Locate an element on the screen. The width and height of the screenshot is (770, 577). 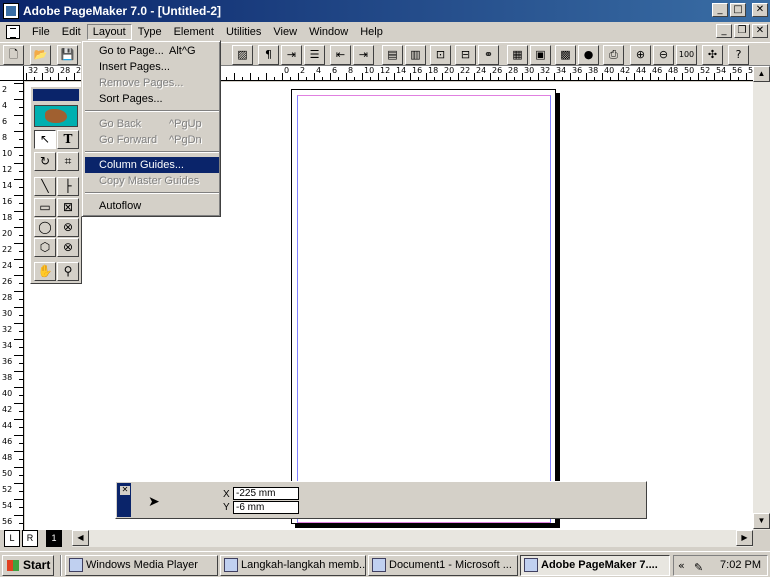
polygon-frame-tool-icon: ⊗ is located at coordinates (68, 247).